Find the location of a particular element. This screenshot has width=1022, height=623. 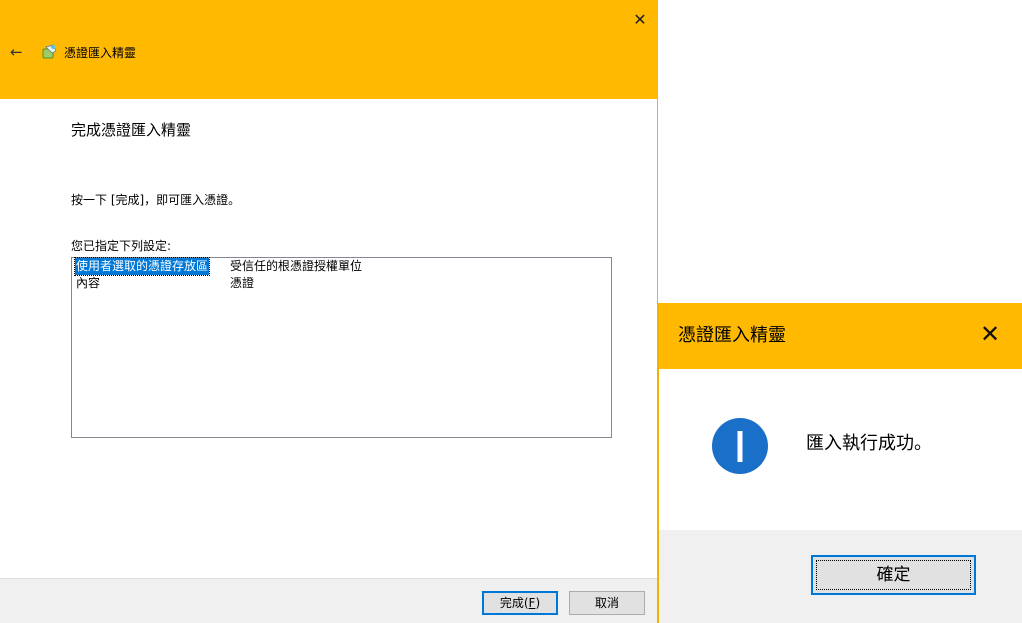

list-item: 使用者選取的憑證存放區 受信任的根憑證授權單位 is located at coordinates (341, 266).